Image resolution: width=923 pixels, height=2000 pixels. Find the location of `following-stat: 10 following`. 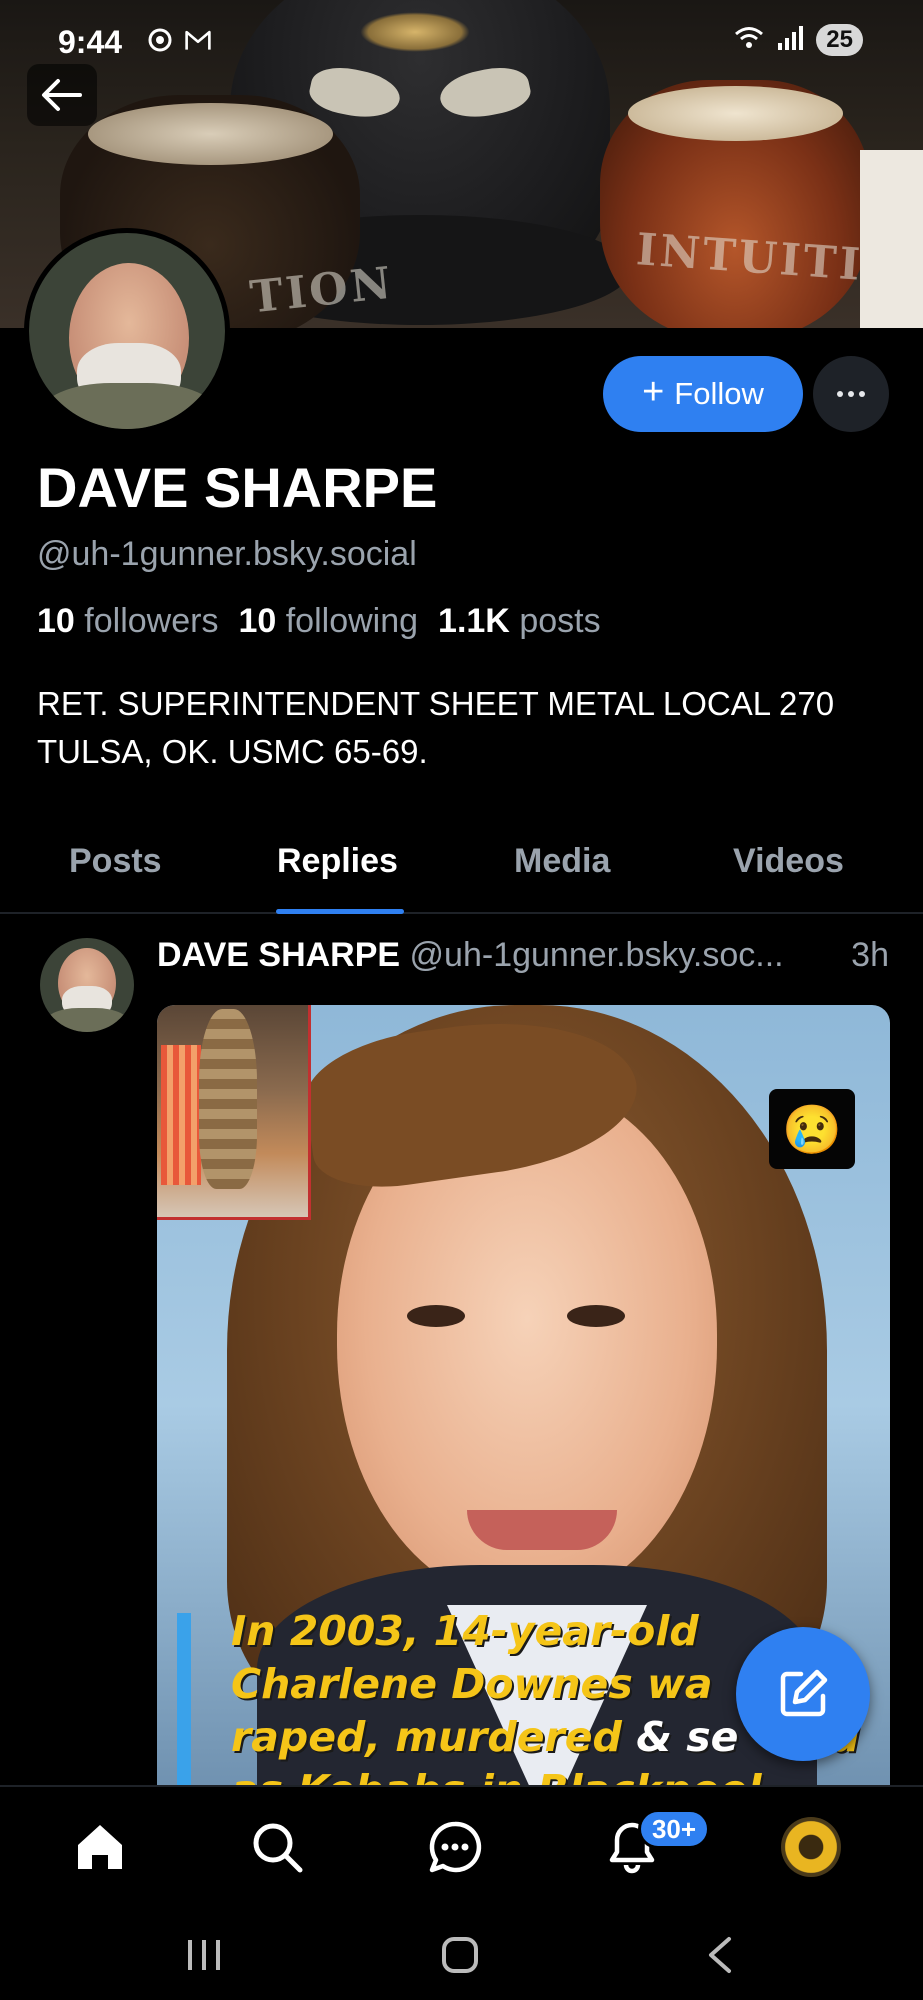

following-stat: 10 following is located at coordinates (328, 621).